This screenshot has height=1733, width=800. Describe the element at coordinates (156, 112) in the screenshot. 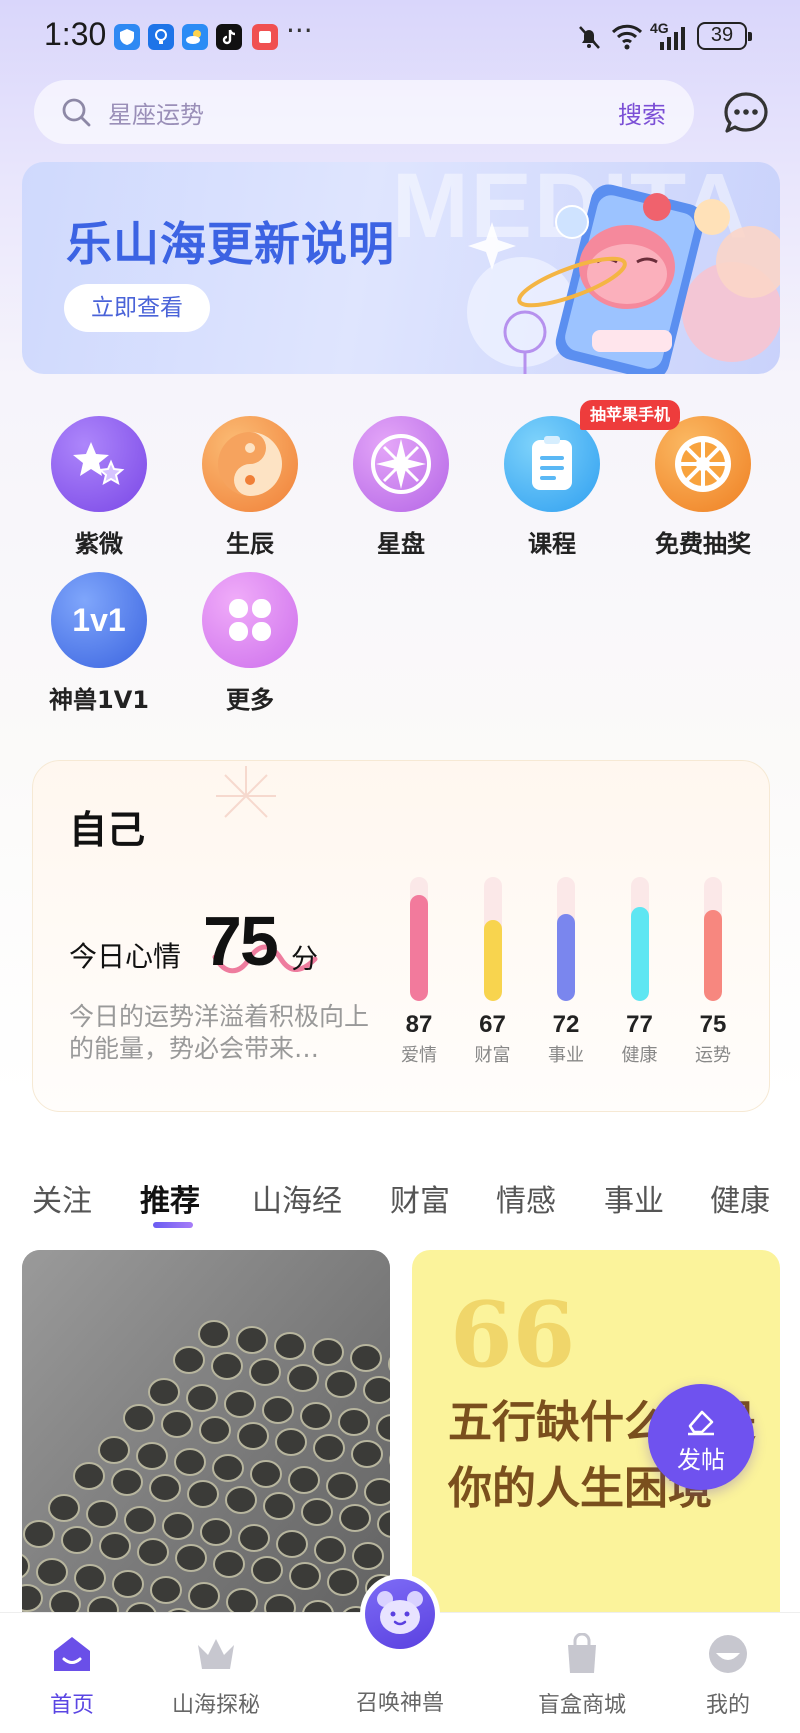

I see `search-input: 星座运势` at that location.